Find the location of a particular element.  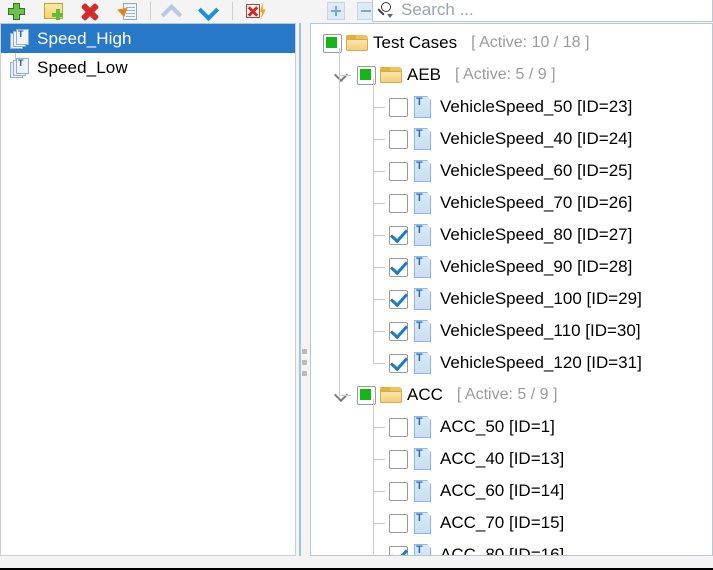

tree-row-testcase: T ACC_60 [ID=14] is located at coordinates (511, 491).